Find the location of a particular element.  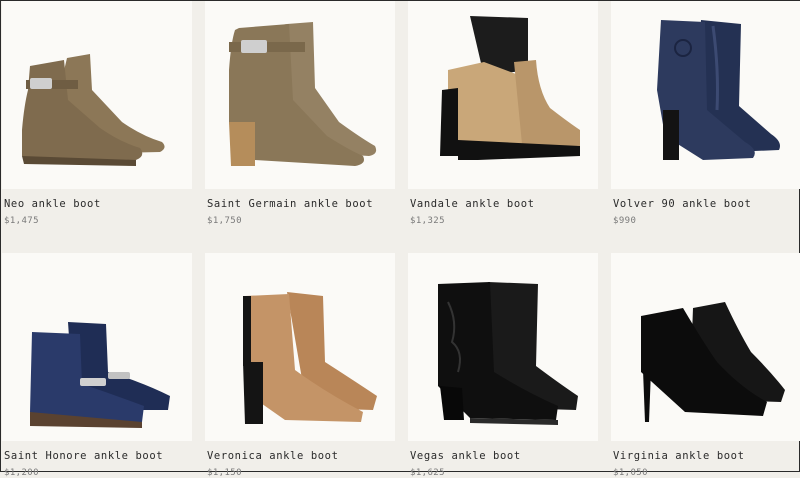

product-price: $1,625 is located at coordinates (427, 473).